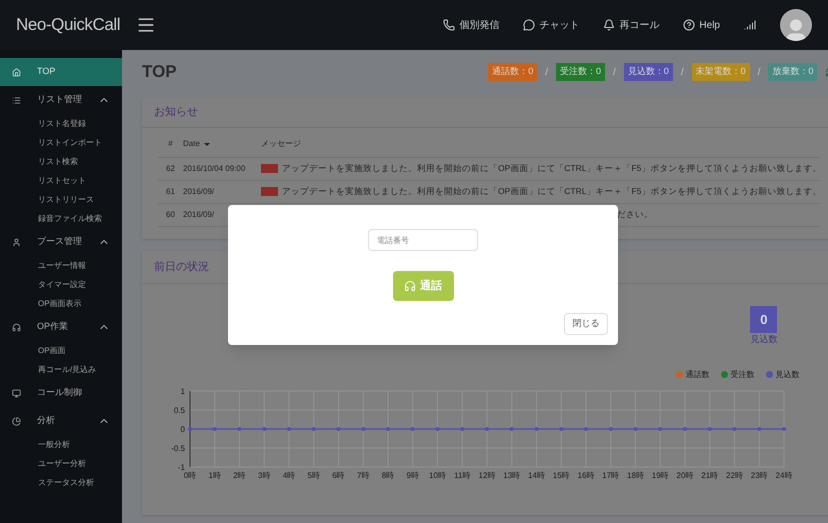  Describe the element at coordinates (609, 25) in the screenshot. I see `bell-icon` at that location.